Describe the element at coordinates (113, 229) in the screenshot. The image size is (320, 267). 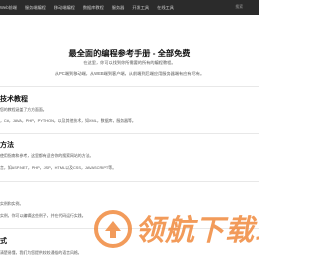
I see `watermark-logo-icon` at that location.